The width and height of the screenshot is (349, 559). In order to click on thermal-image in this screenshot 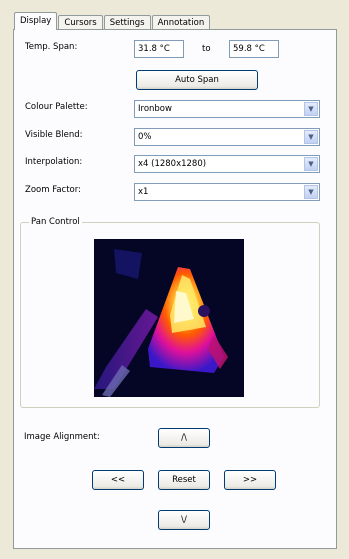, I will do `click(169, 318)`.